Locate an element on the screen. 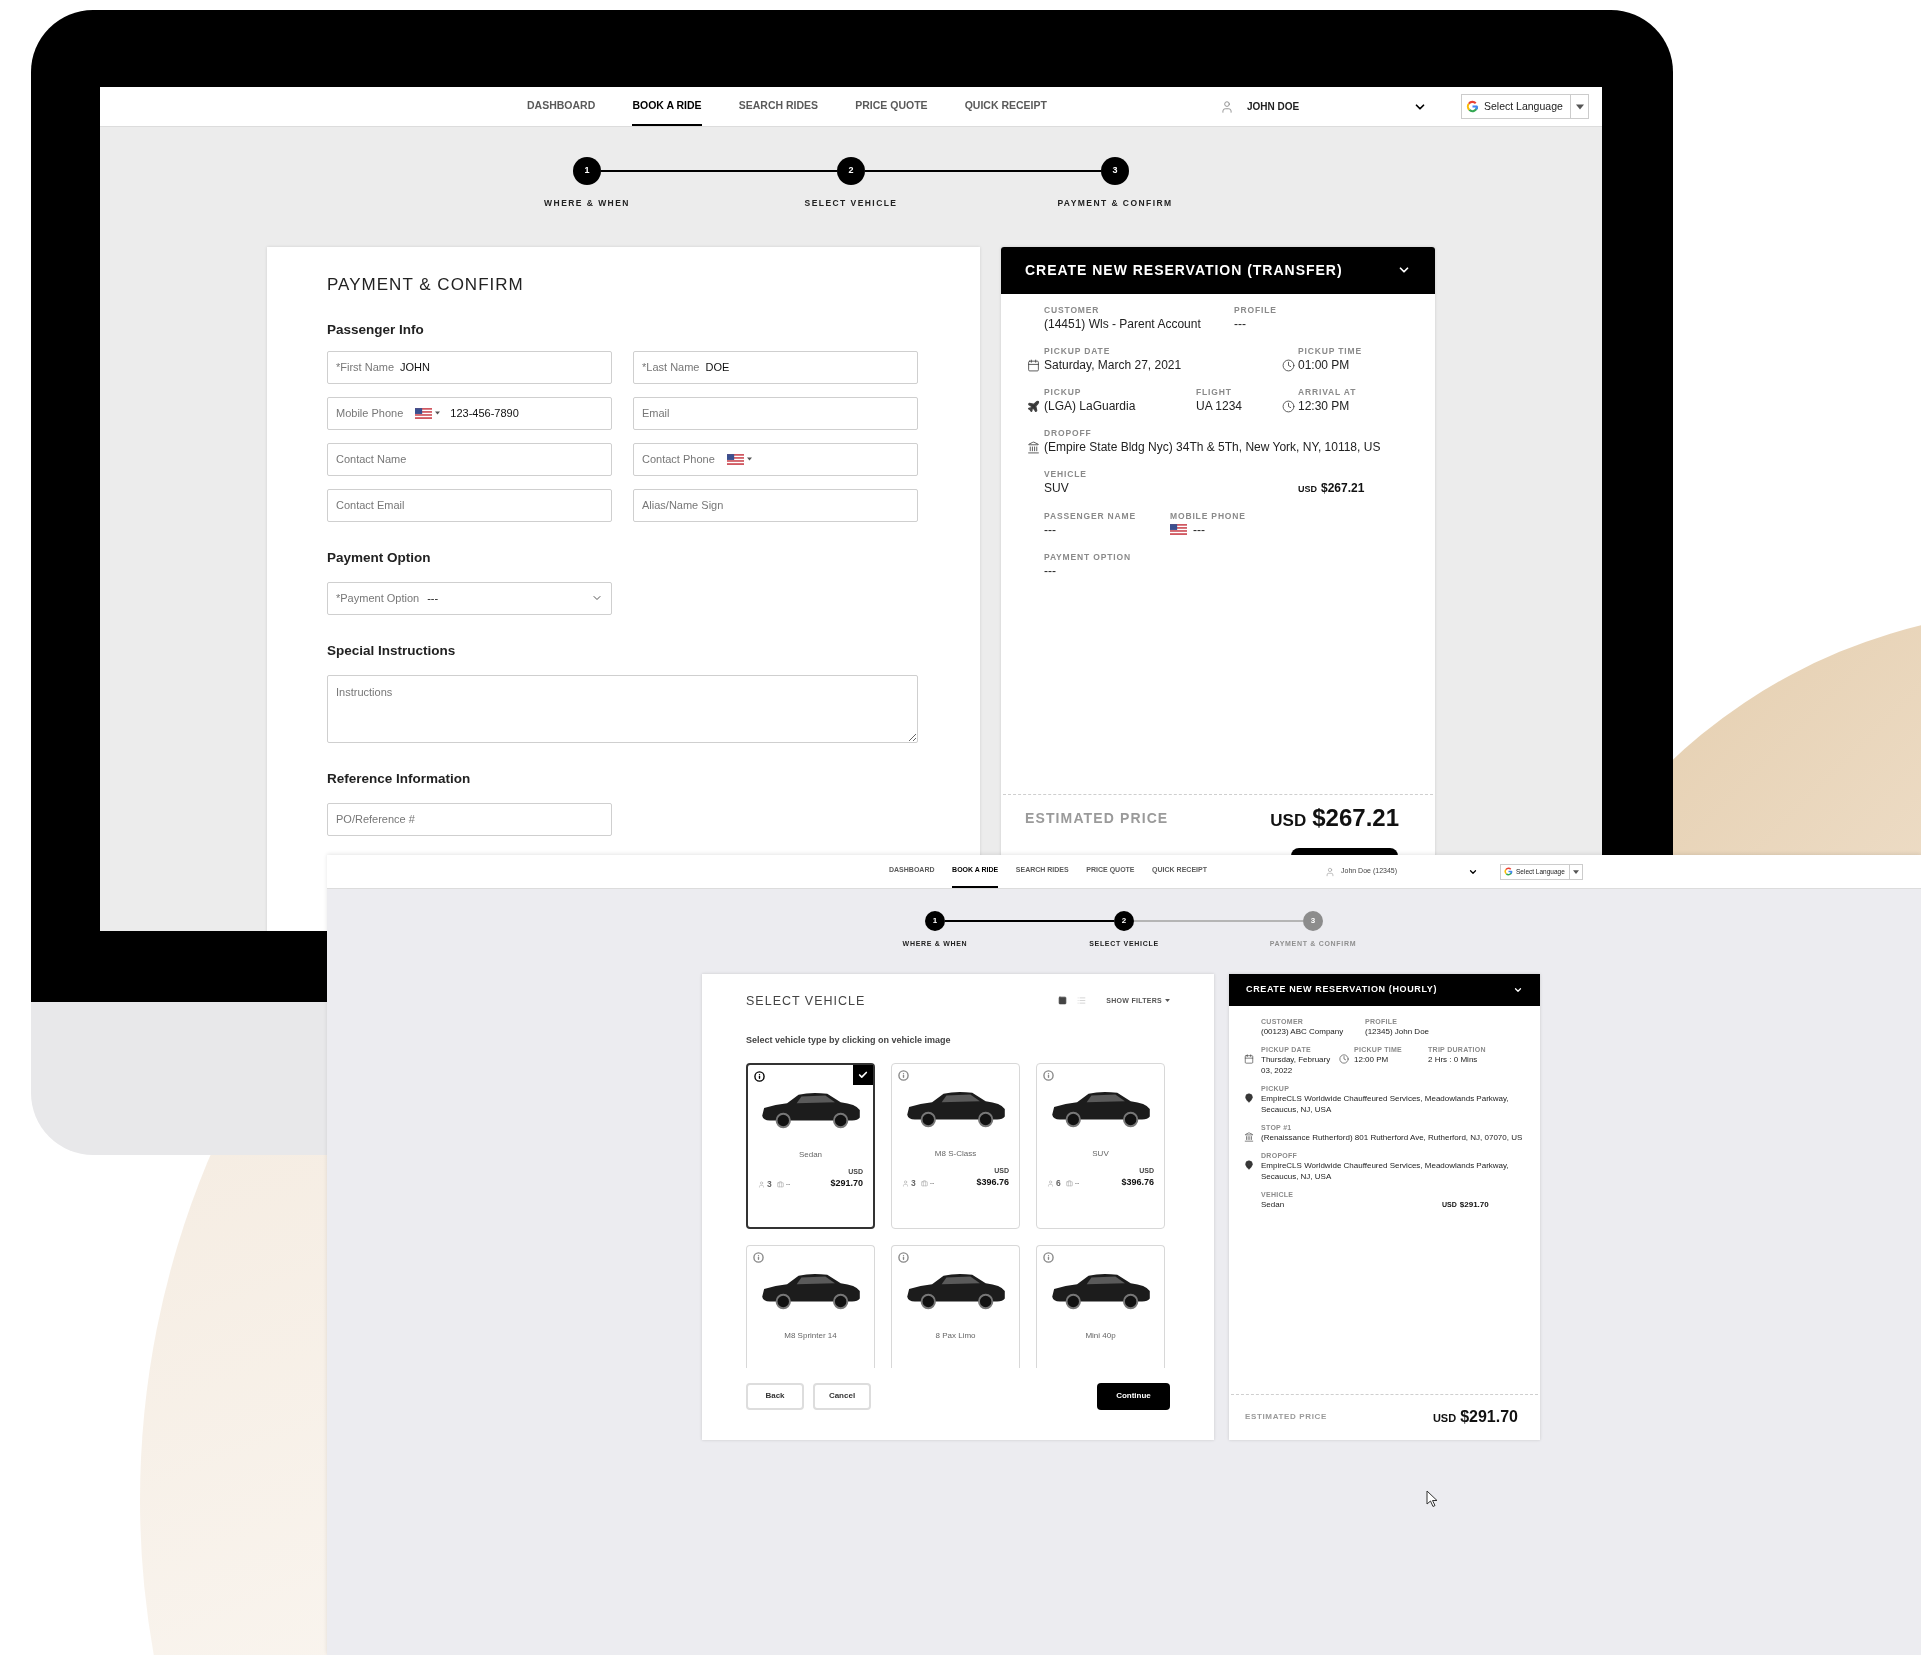 Image resolution: width=1921 pixels, height=1655 pixels. form-title: PAYMENT & CONFIRM is located at coordinates (426, 284).